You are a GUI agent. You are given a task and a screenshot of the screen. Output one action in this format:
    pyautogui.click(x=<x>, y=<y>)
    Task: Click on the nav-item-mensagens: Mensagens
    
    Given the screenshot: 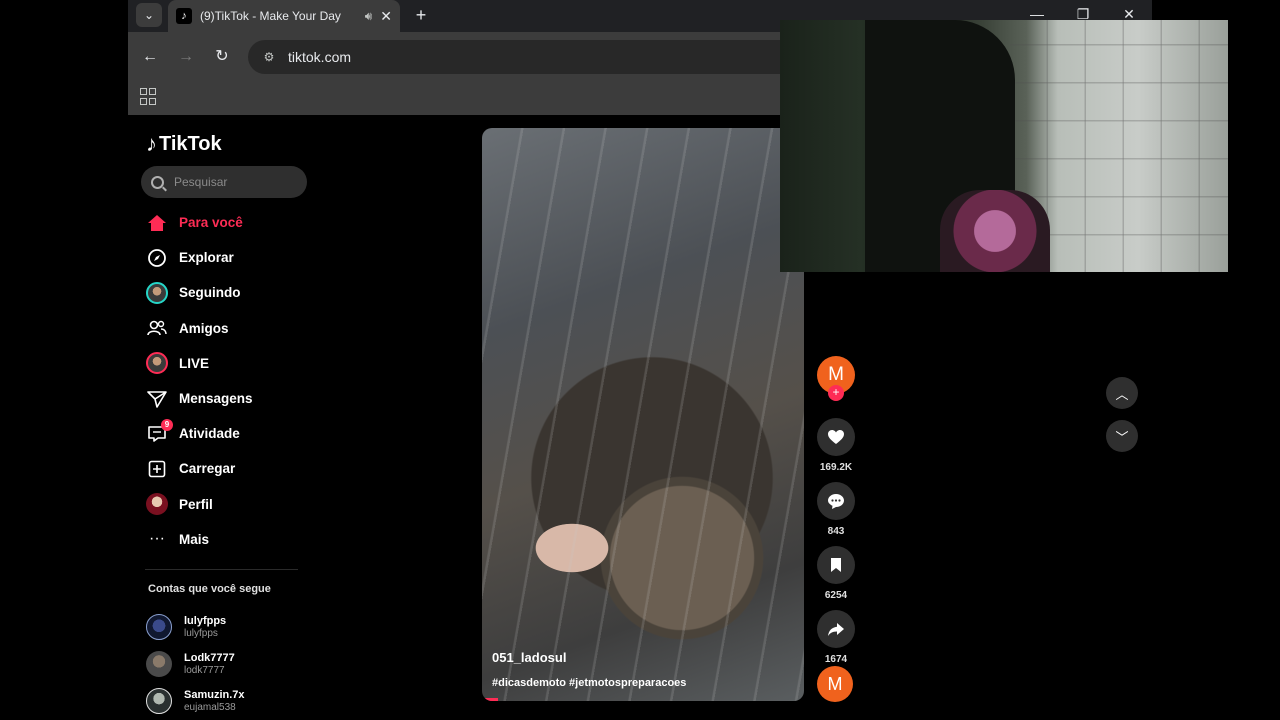 What is the action you would take?
    pyautogui.click(x=245, y=398)
    